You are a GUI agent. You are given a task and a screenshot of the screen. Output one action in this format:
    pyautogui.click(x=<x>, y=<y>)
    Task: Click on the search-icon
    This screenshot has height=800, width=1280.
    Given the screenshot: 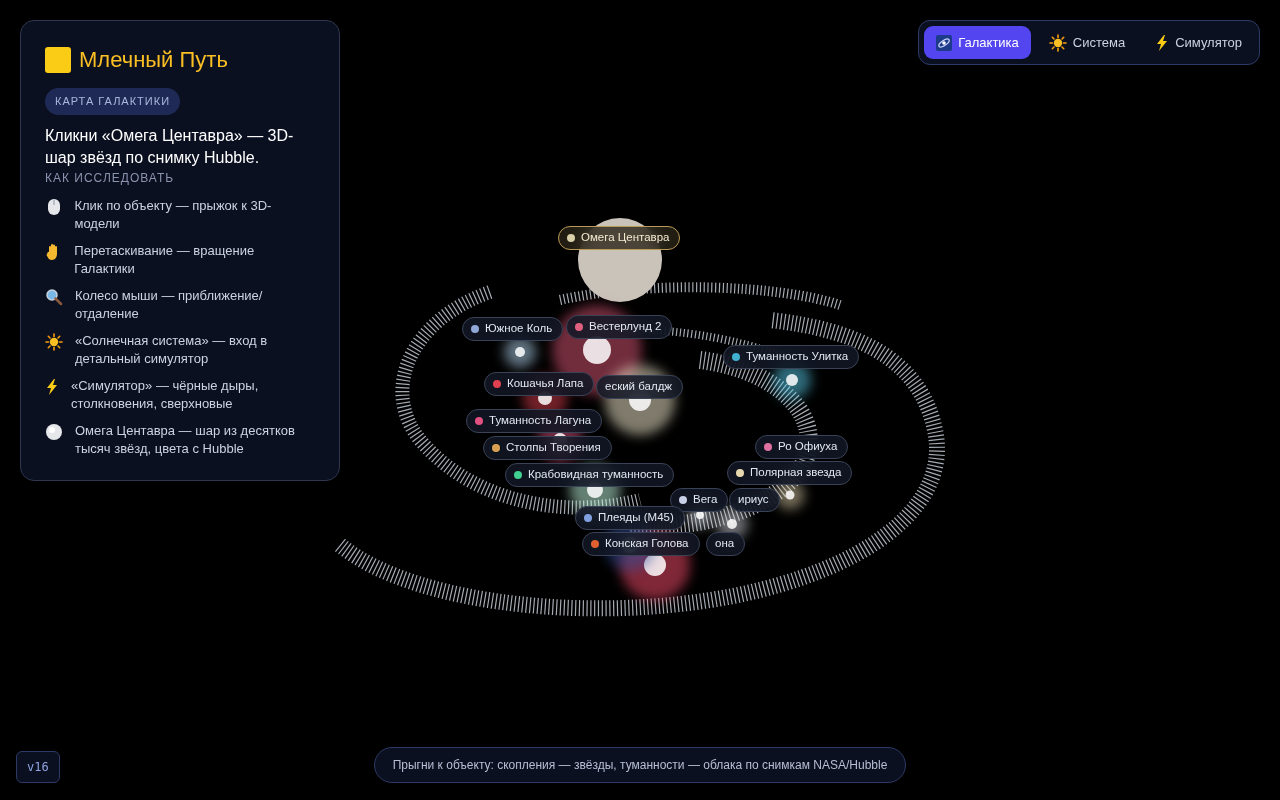 What is the action you would take?
    pyautogui.click(x=54, y=296)
    